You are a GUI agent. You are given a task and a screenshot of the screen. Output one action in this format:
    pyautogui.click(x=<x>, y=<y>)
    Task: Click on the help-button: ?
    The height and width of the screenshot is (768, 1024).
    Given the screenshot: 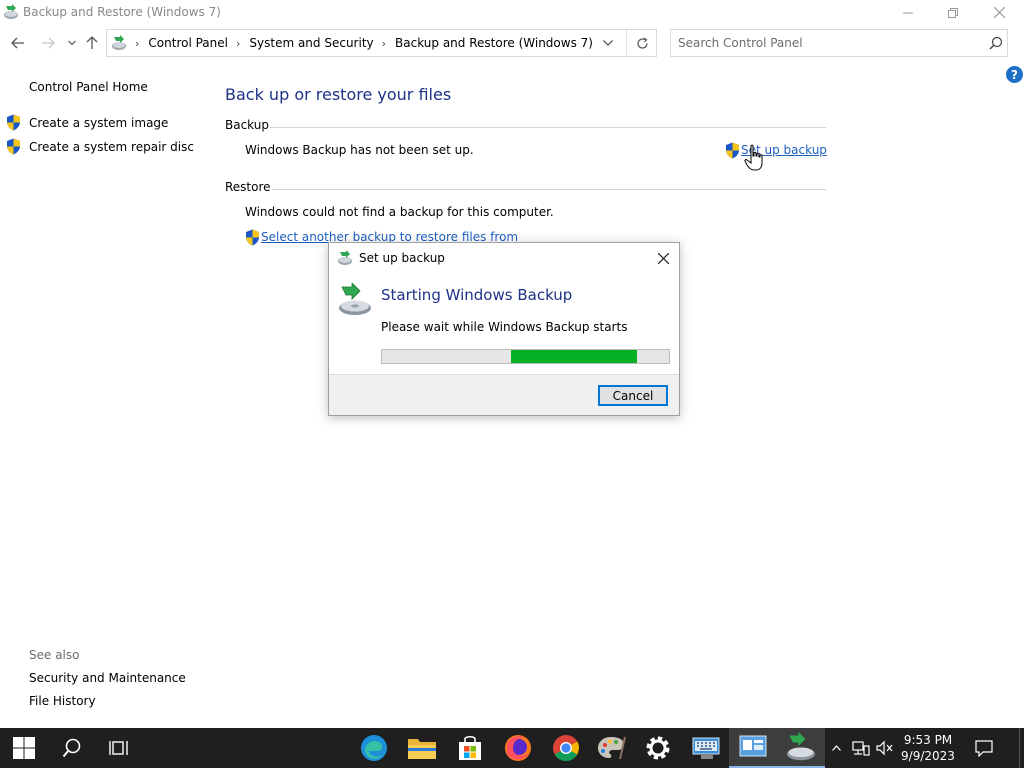 What is the action you would take?
    pyautogui.click(x=1014, y=74)
    